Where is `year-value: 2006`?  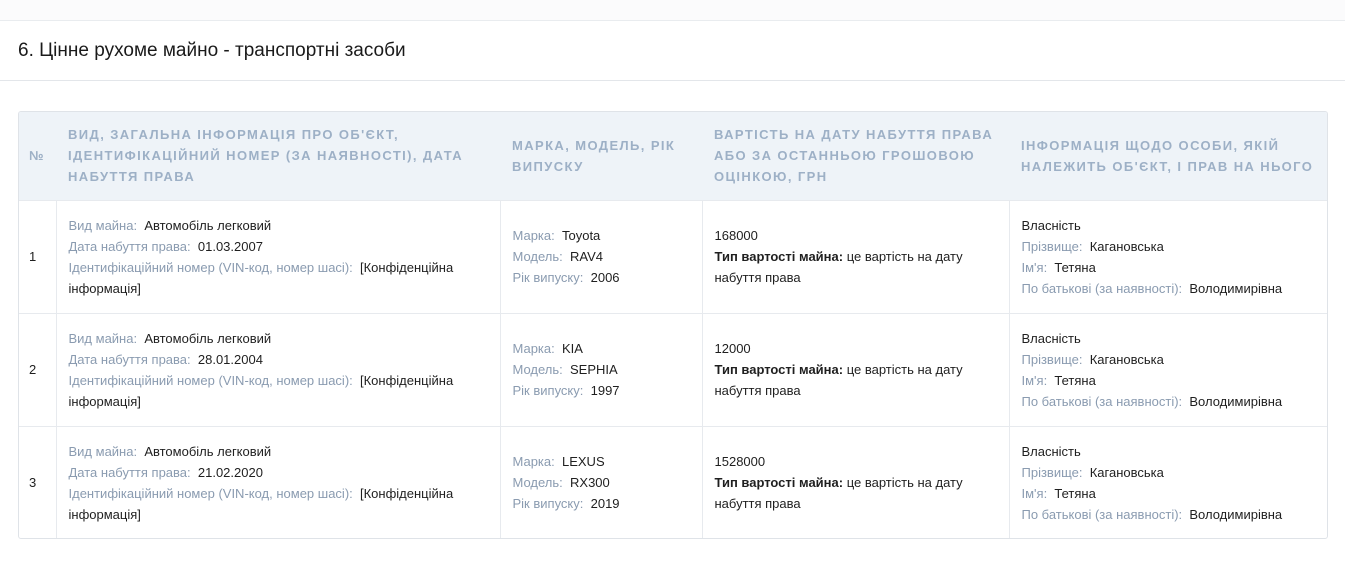 year-value: 2006 is located at coordinates (605, 277).